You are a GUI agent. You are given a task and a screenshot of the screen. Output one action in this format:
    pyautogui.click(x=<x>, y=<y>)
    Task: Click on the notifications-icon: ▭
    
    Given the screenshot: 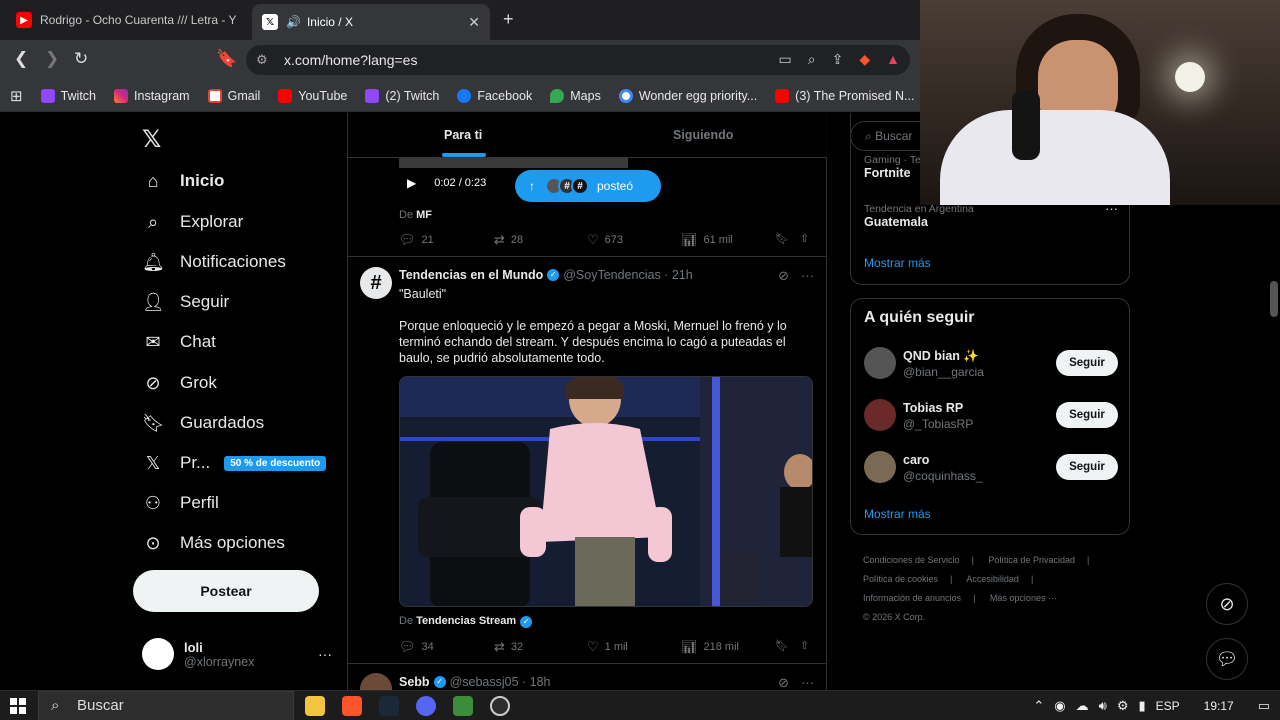 What is the action you would take?
    pyautogui.click(x=1264, y=706)
    